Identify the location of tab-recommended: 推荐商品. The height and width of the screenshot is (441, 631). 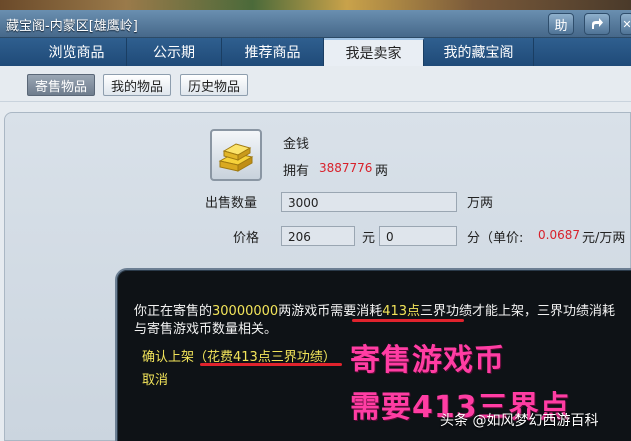
(273, 52).